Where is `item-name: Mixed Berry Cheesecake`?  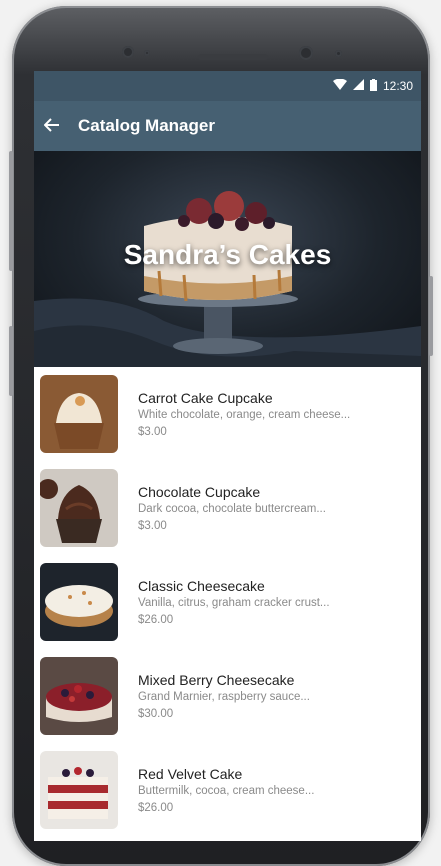 item-name: Mixed Berry Cheesecake is located at coordinates (216, 680).